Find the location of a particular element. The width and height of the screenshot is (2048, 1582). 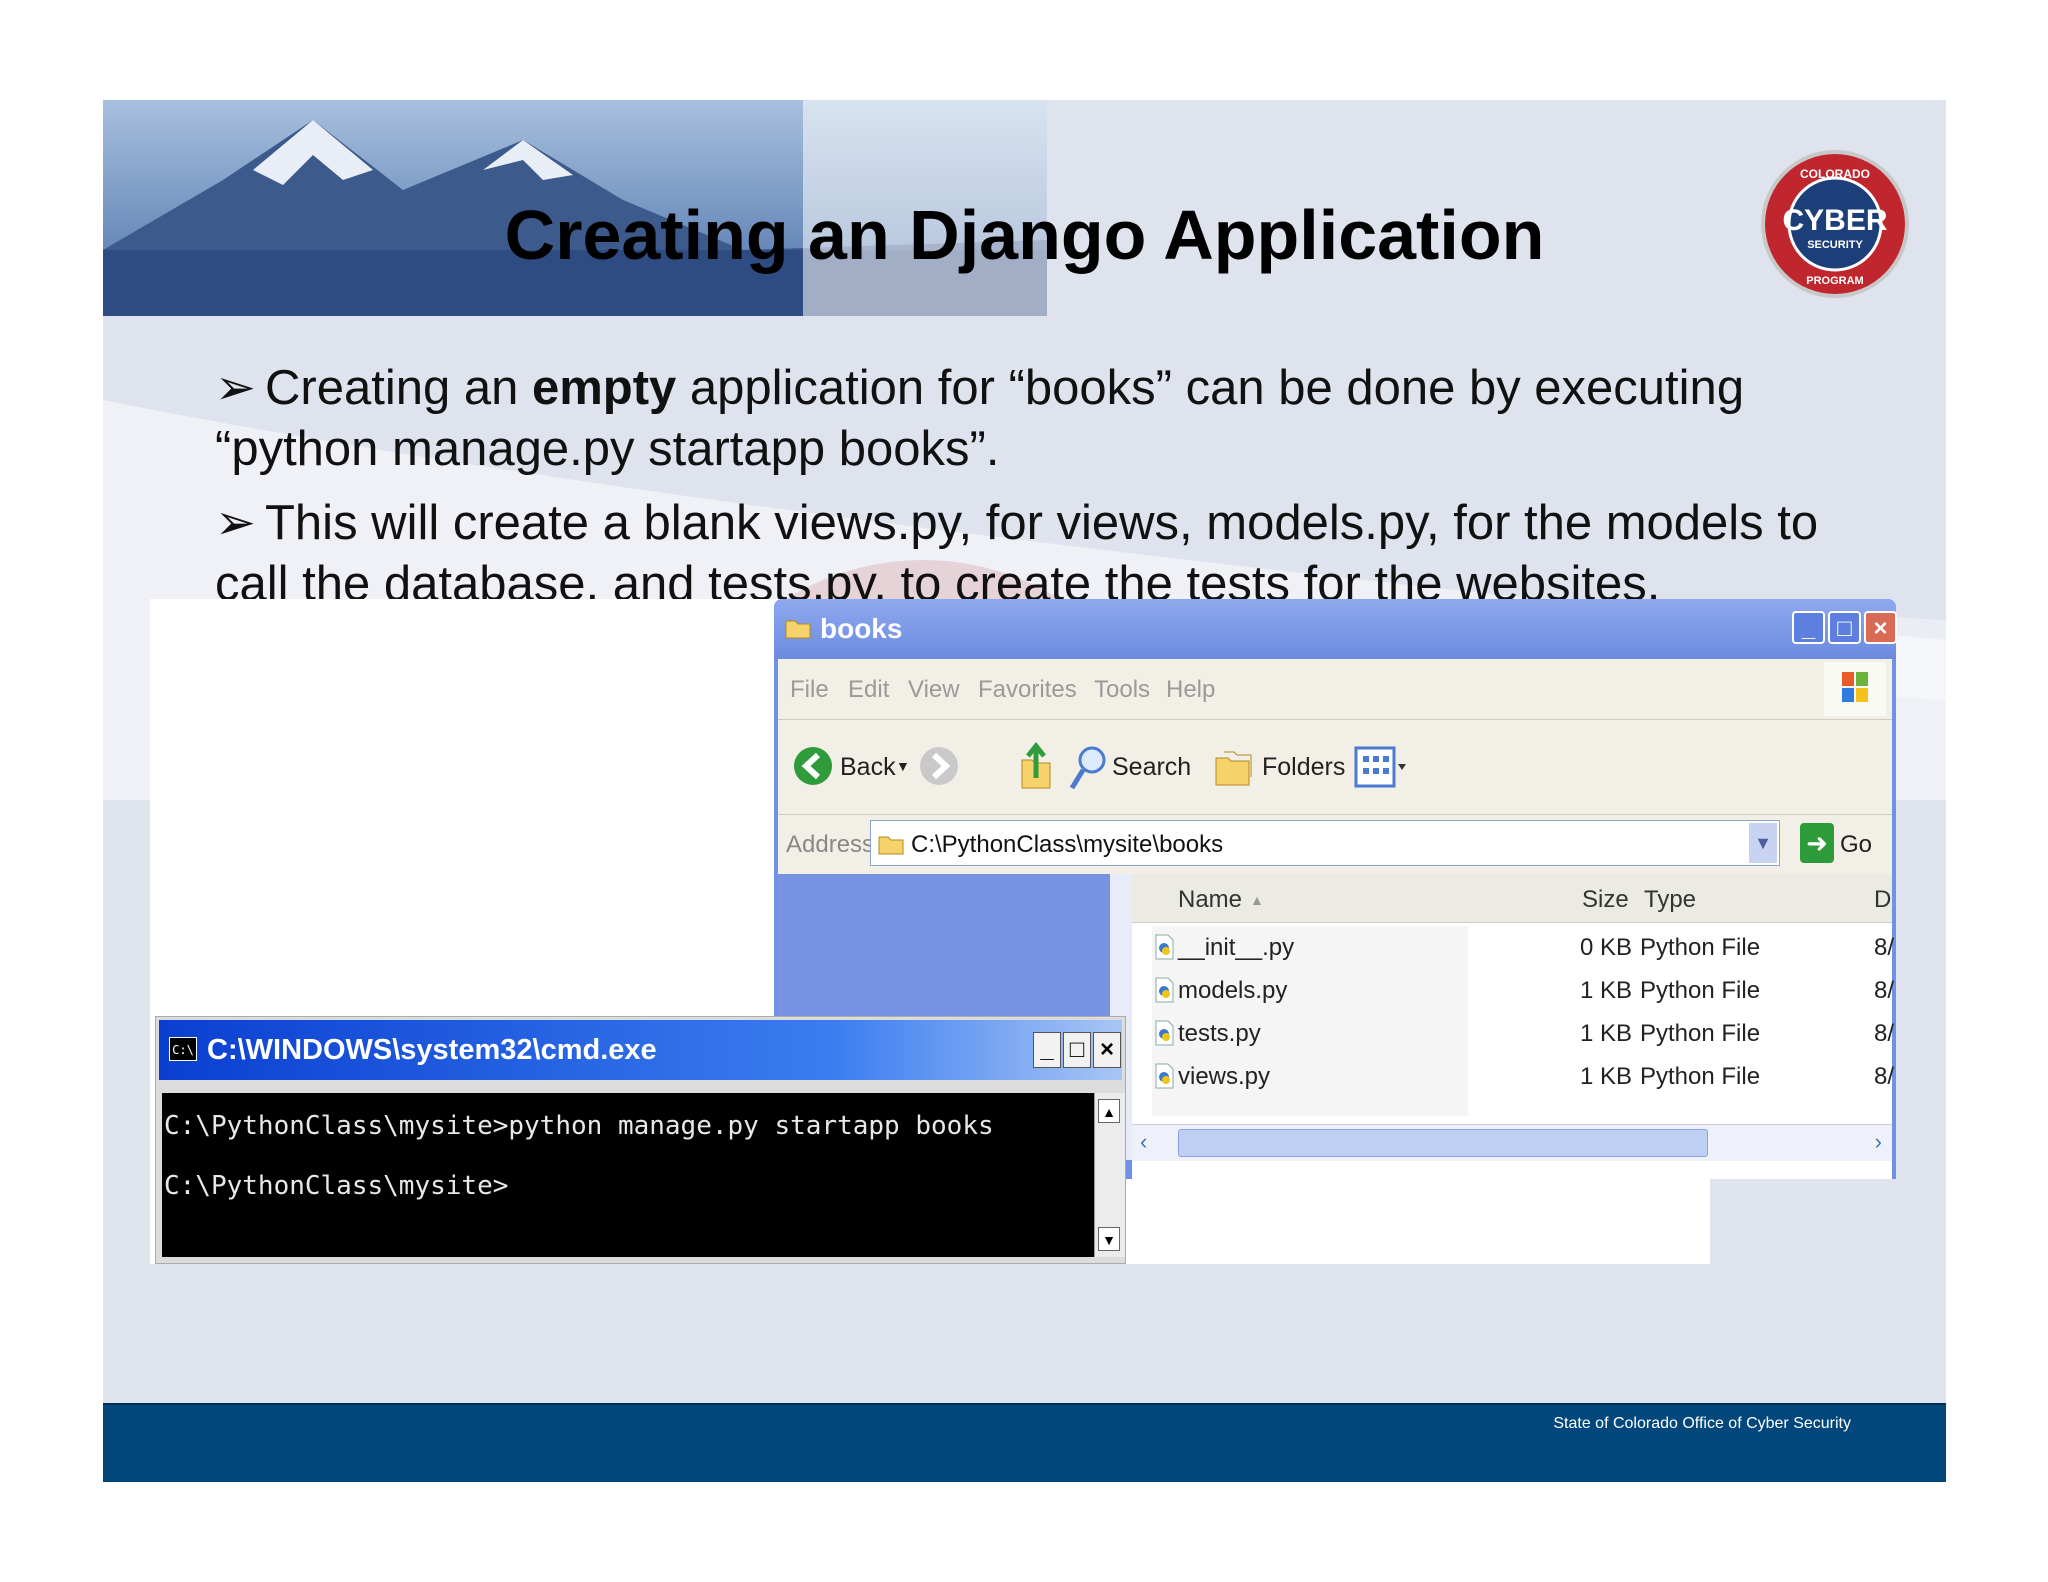

list-header: Name ▲ Size Type D is located at coordinates (1512, 898).